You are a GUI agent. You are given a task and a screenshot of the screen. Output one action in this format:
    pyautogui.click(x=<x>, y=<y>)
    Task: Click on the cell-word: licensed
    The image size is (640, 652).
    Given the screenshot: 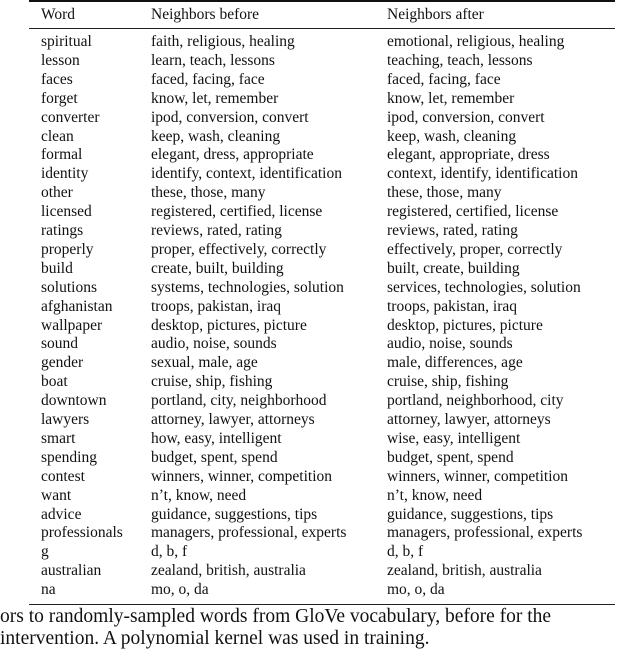 What is the action you would take?
    pyautogui.click(x=66, y=212)
    